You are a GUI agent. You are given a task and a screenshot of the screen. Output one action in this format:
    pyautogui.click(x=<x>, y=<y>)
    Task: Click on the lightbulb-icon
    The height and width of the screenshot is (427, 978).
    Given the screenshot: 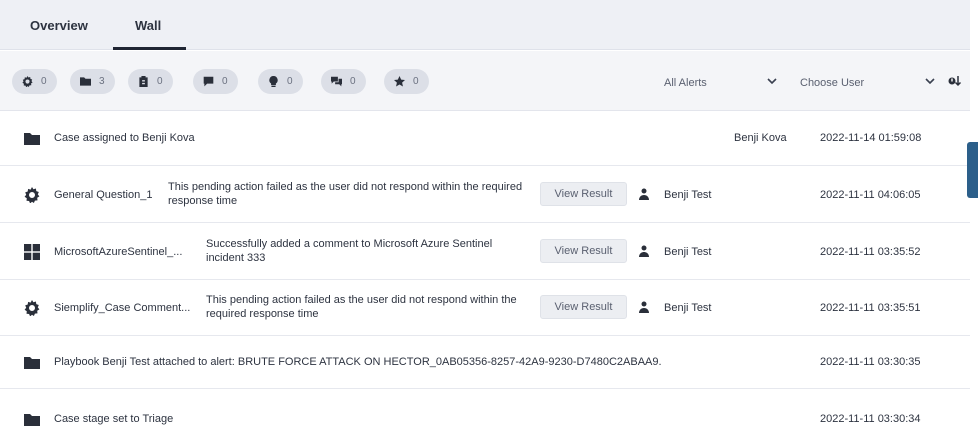 What is the action you would take?
    pyautogui.click(x=273, y=81)
    